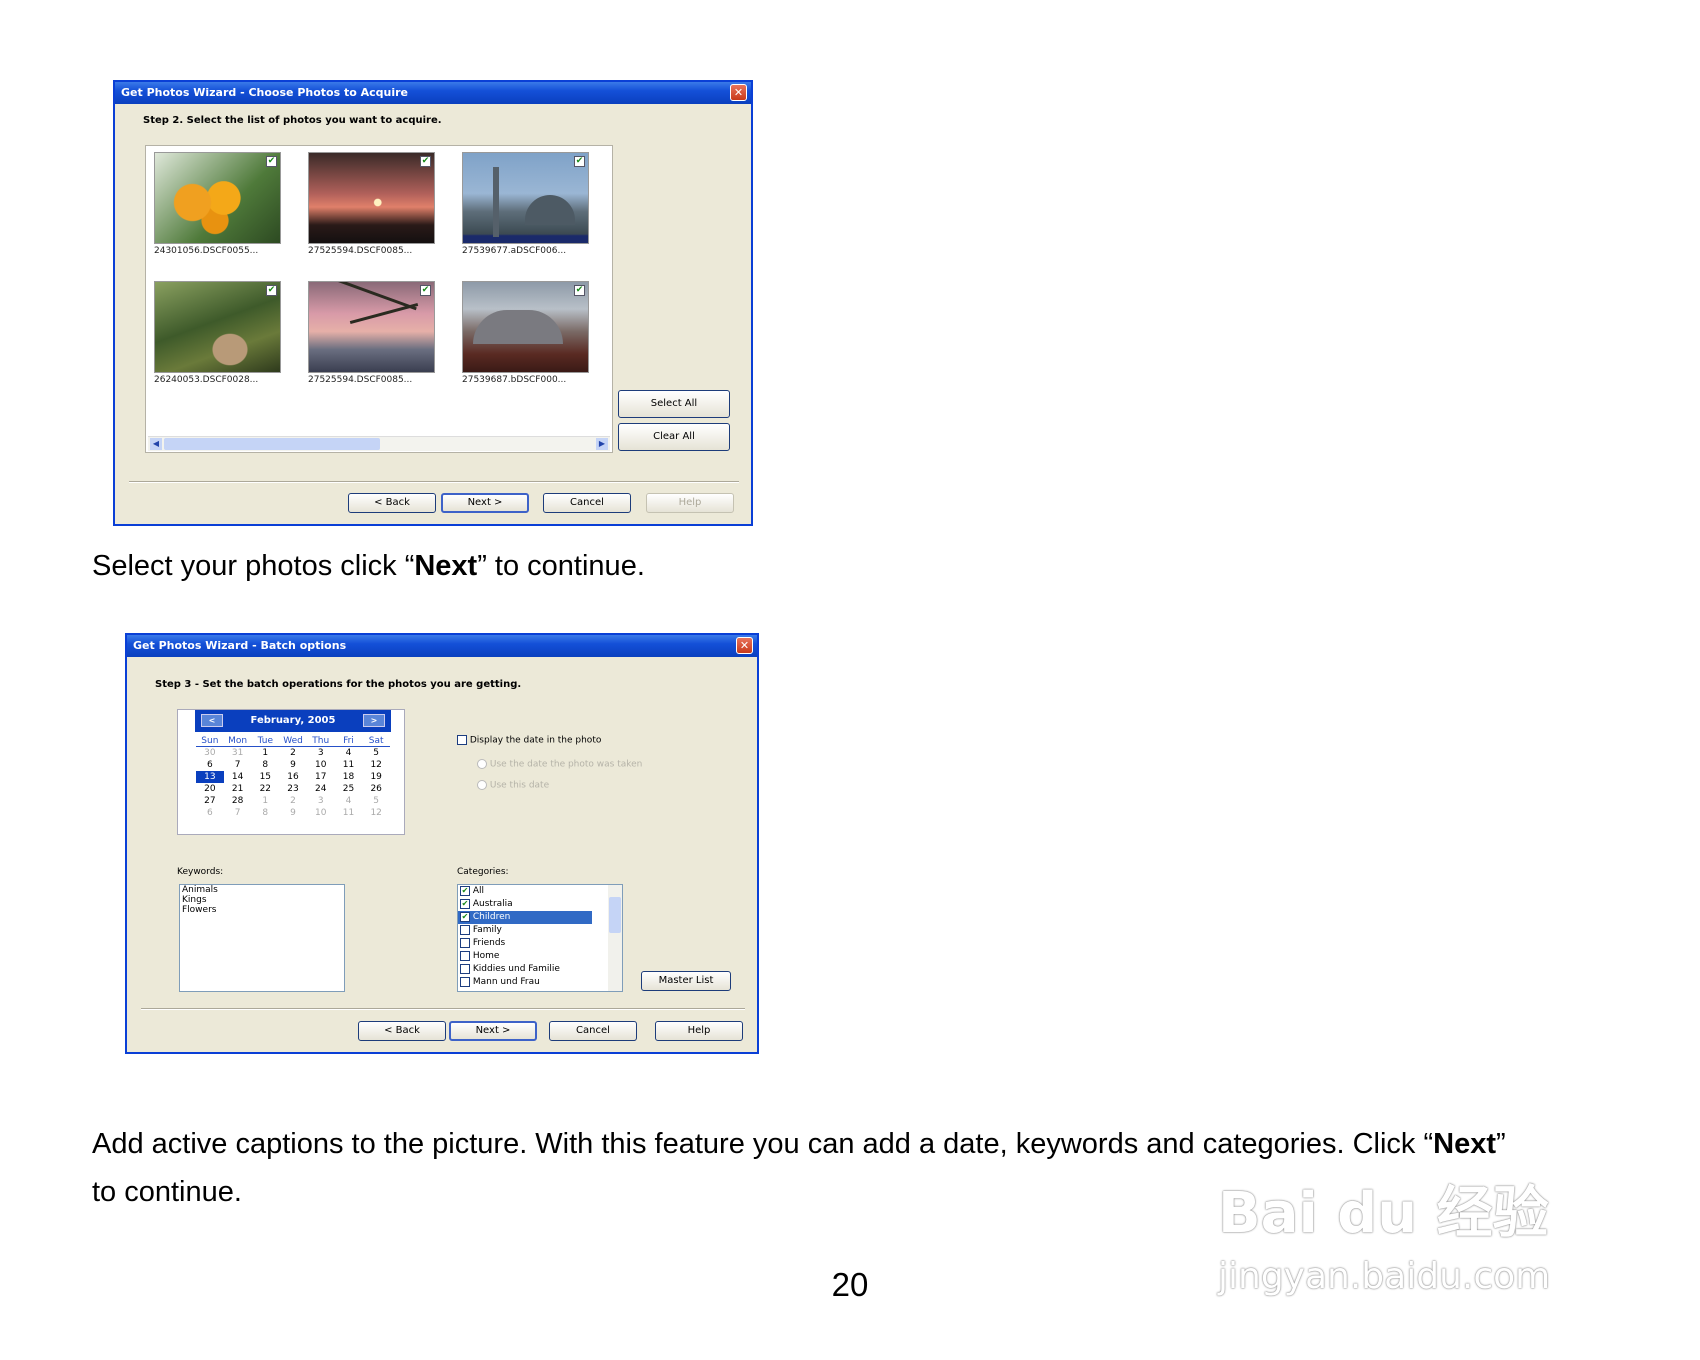  Describe the element at coordinates (265, 789) in the screenshot. I see `calendar-day: 22` at that location.